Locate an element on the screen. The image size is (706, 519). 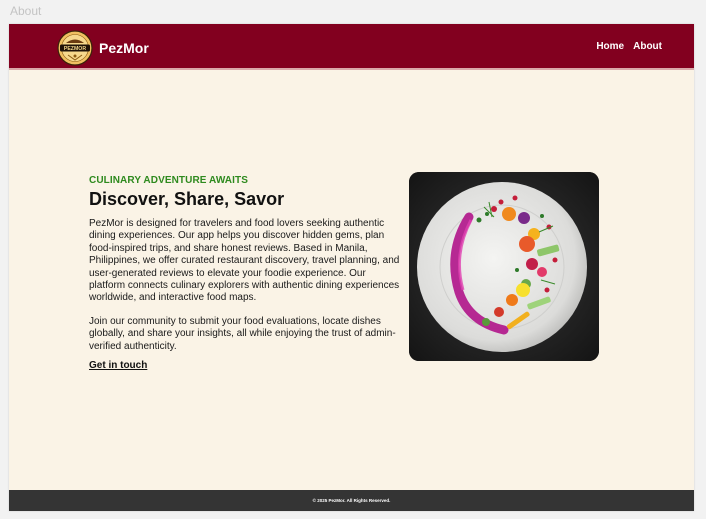
footer: © 2025 PezMor. All Rights Reserved. is located at coordinates (351, 500).